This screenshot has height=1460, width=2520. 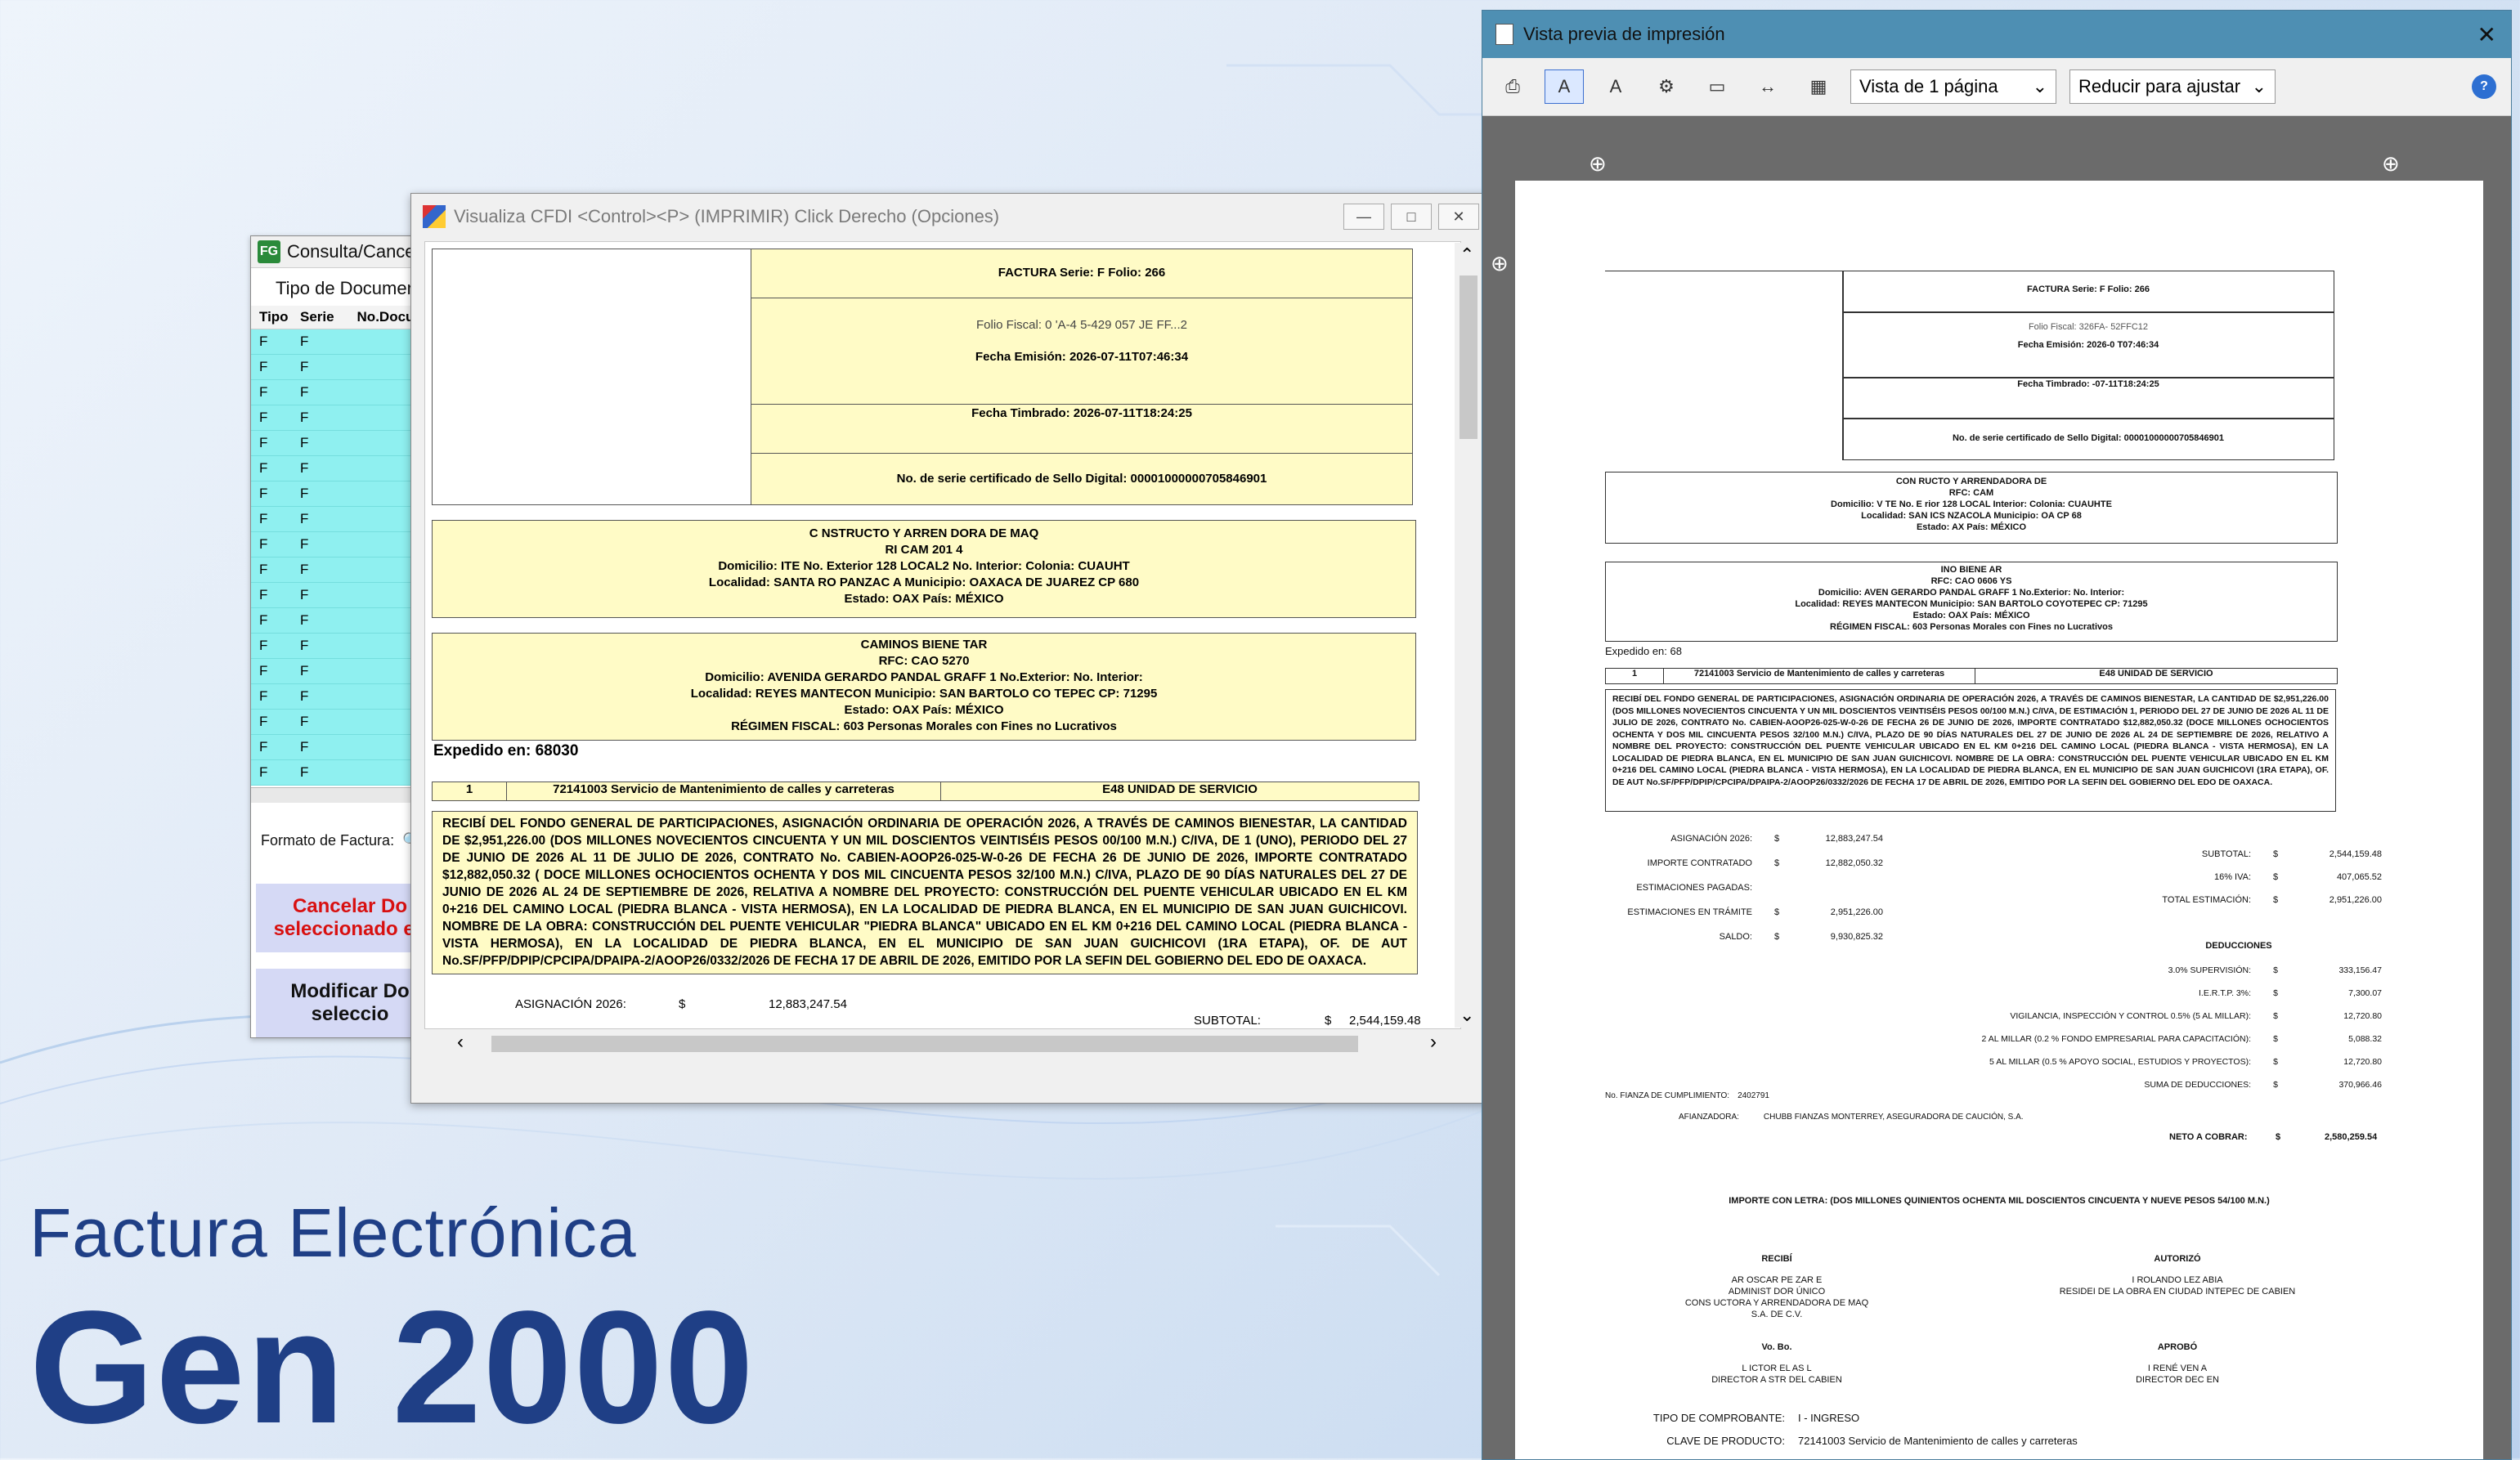 I want to click on amount-label: I.E.R.T.P. 3%:, so click(x=2225, y=993).